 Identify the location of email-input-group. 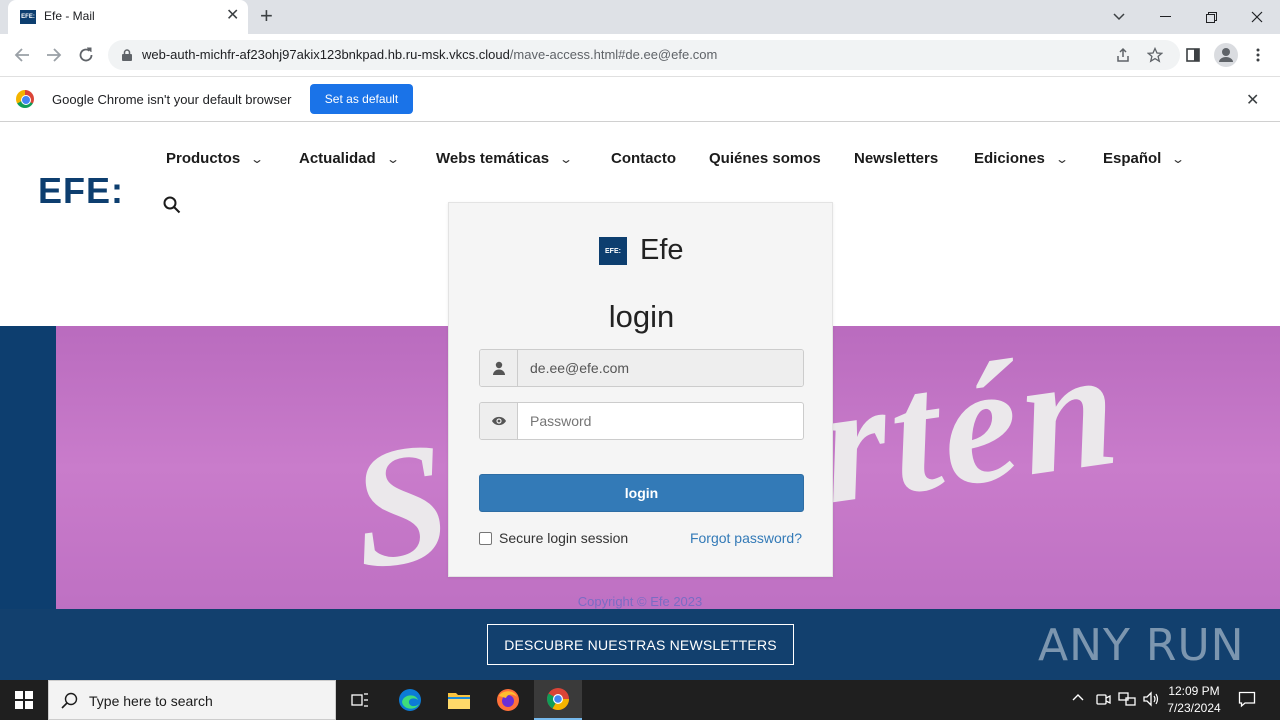
(641, 368).